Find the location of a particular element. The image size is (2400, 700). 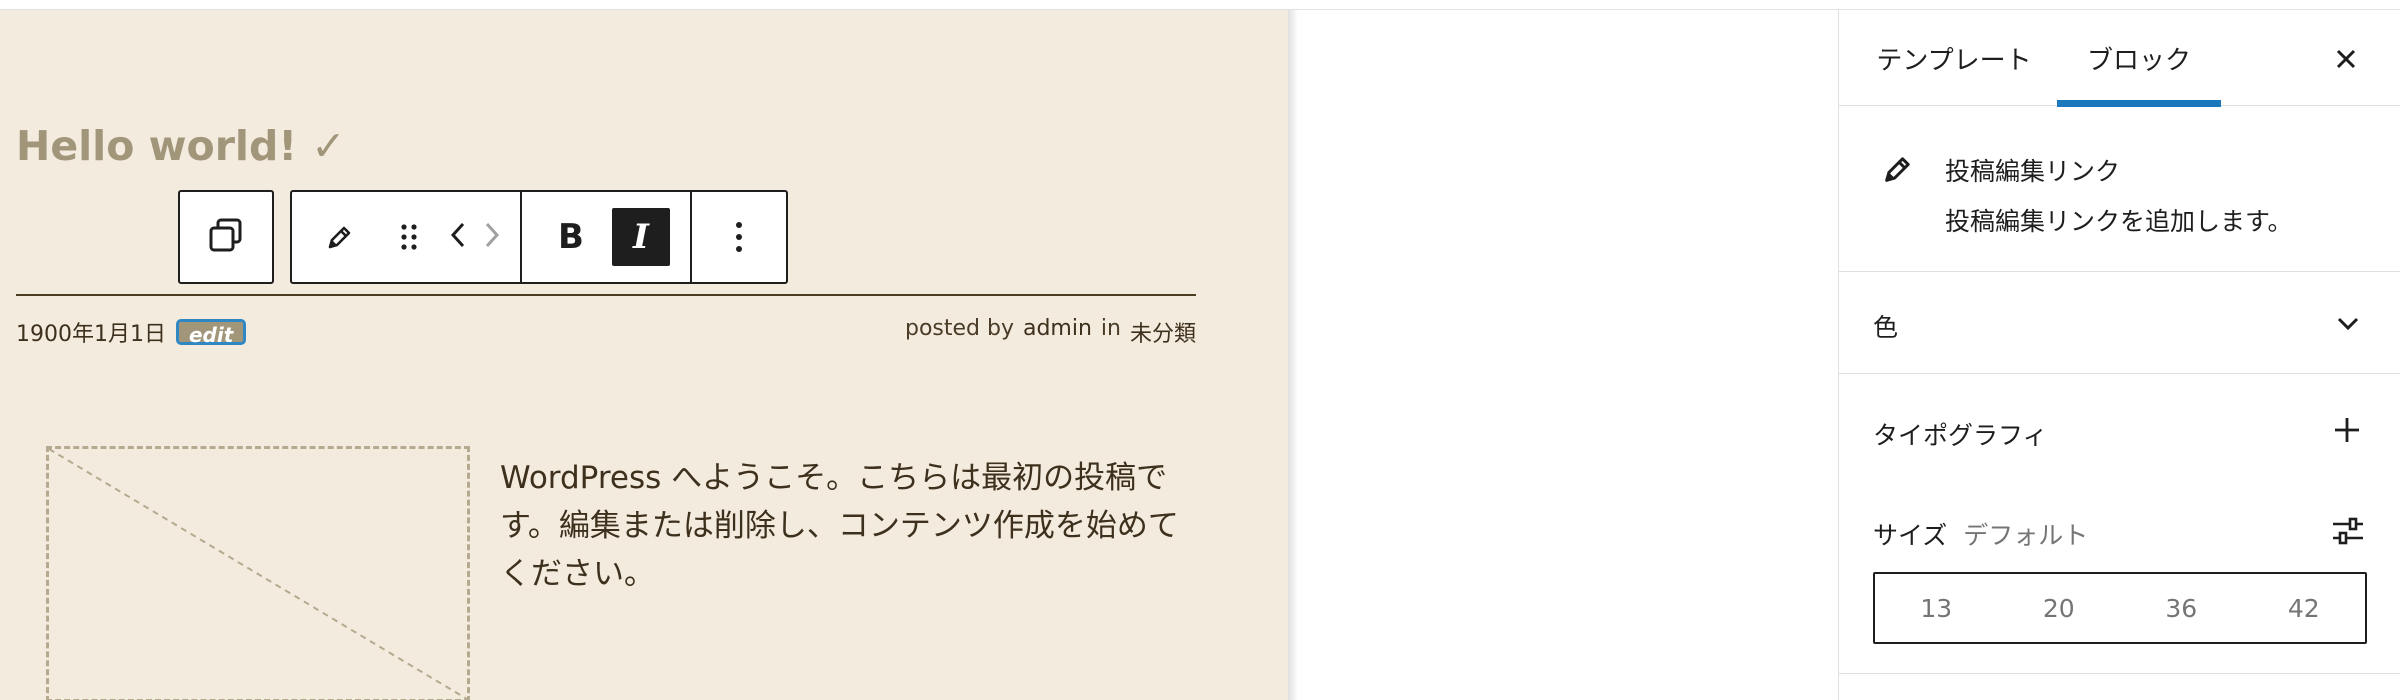

post-title: Hello world! ✓ is located at coordinates (181, 146).